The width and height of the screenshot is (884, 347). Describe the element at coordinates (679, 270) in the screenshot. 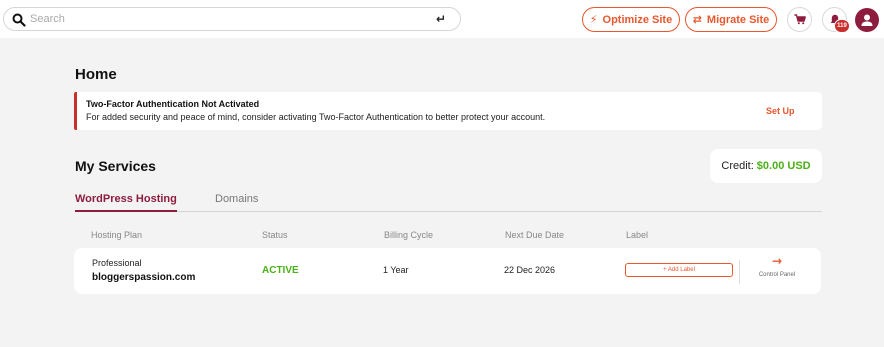

I see `add-label-button: + Add Label` at that location.